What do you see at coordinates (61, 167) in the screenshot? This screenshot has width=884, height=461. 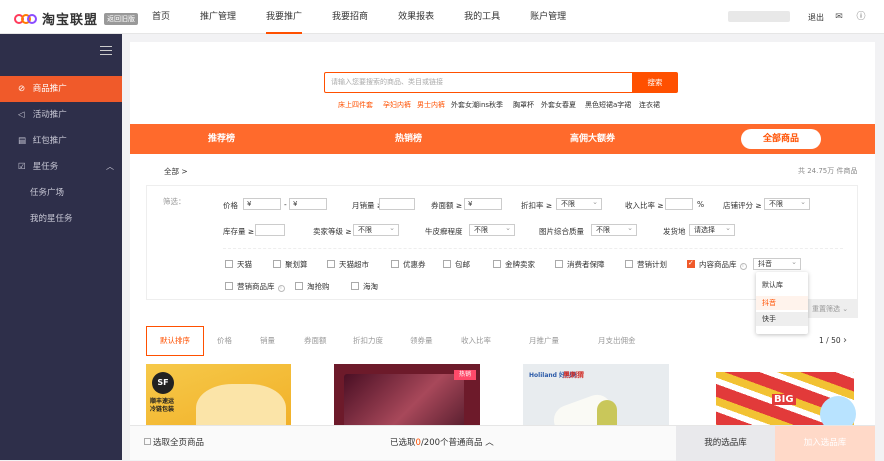 I see `sidebar-item-star-task: ☑ 星任务 ︿` at bounding box center [61, 167].